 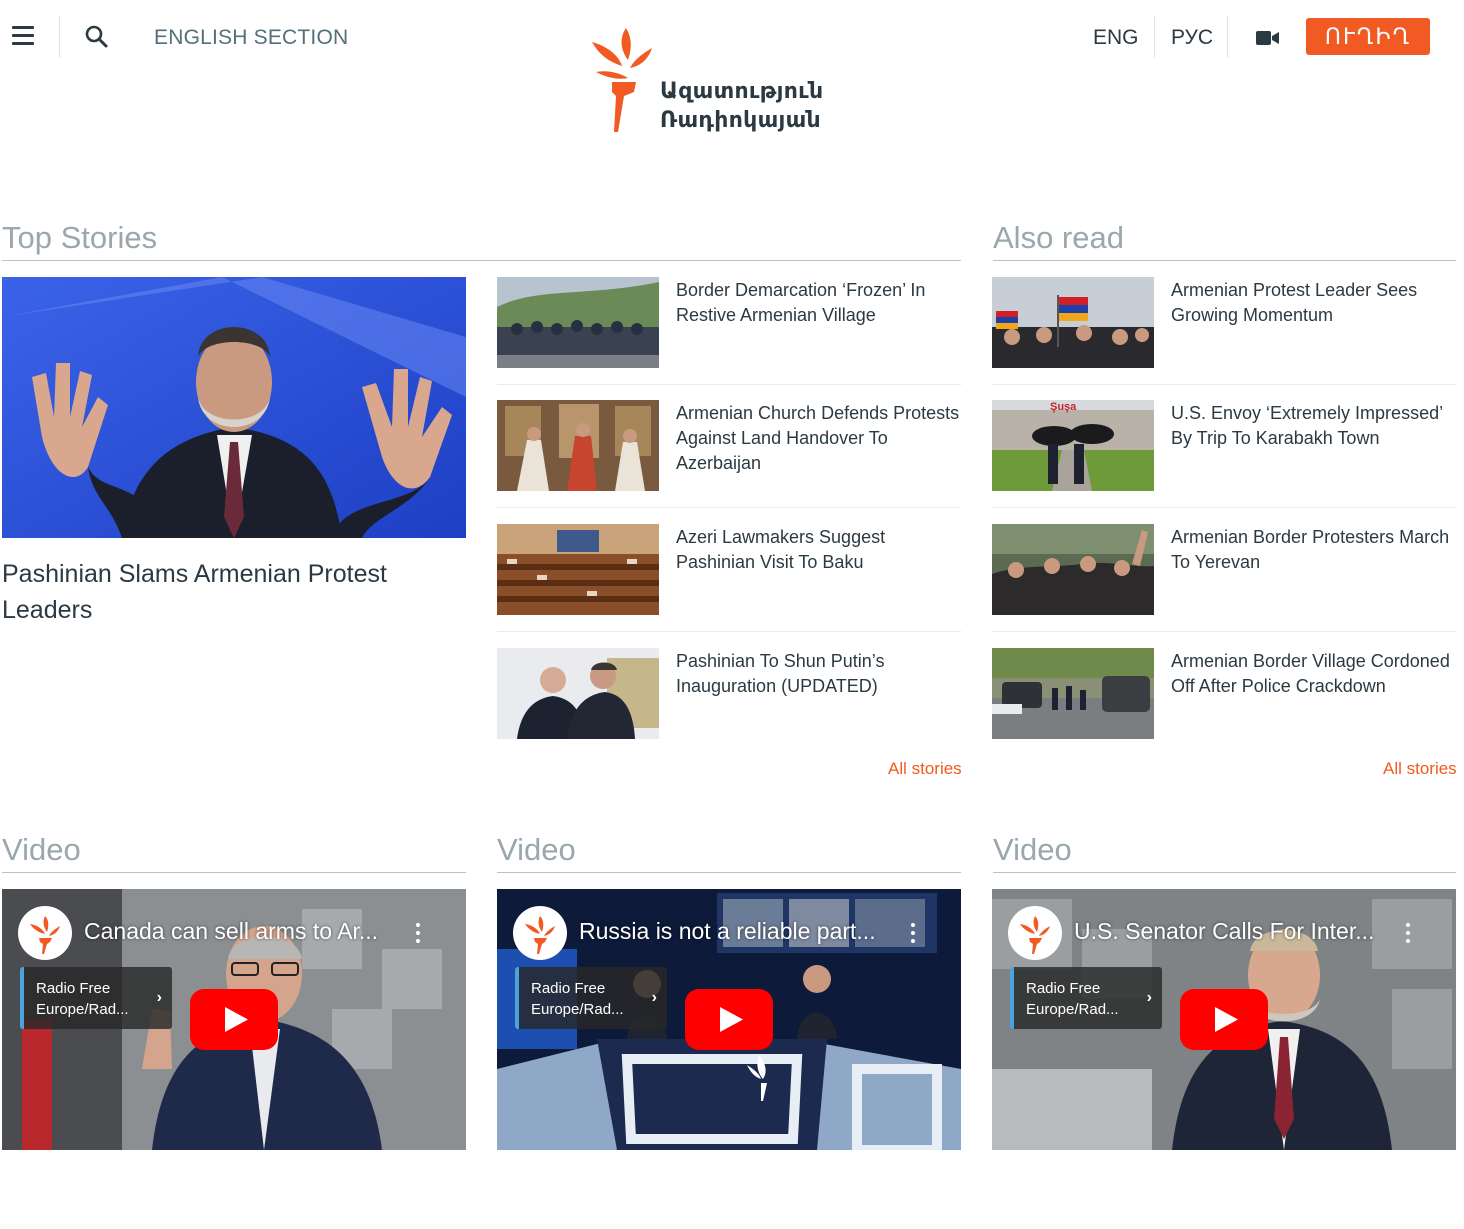 I want to click on lang-eng-link: ENG, so click(x=1116, y=38).